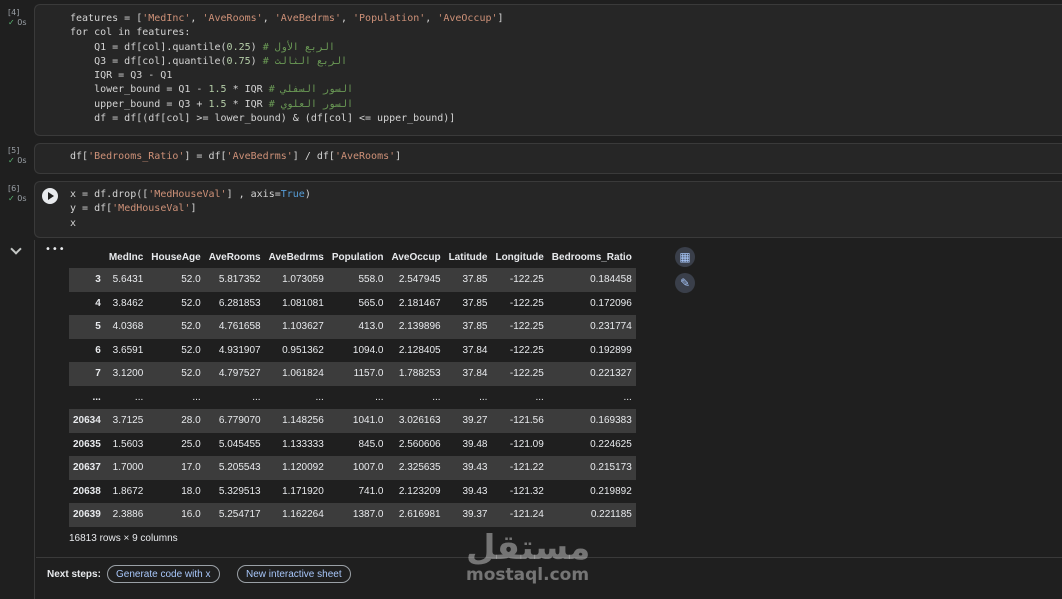 This screenshot has height=599, width=1062. Describe the element at coordinates (14, 12) in the screenshot. I see `exec-count: [4]` at that location.